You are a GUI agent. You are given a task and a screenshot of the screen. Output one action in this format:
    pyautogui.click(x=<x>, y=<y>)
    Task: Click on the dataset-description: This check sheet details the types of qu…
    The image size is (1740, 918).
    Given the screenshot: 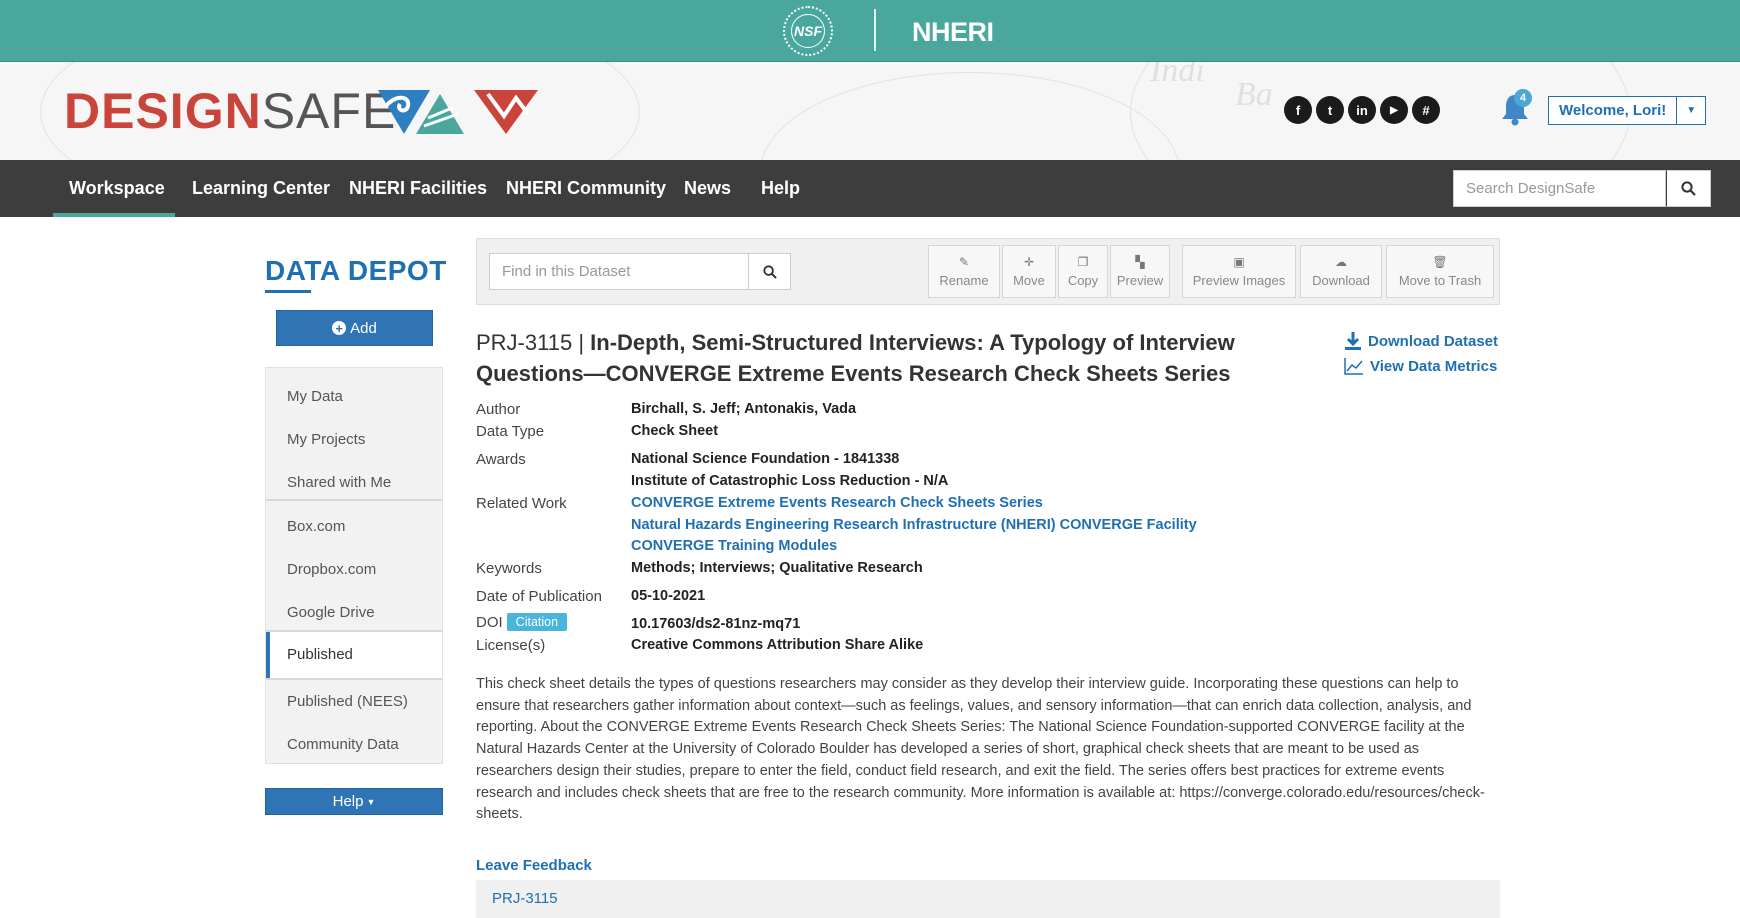 What is the action you would take?
    pyautogui.click(x=980, y=749)
    